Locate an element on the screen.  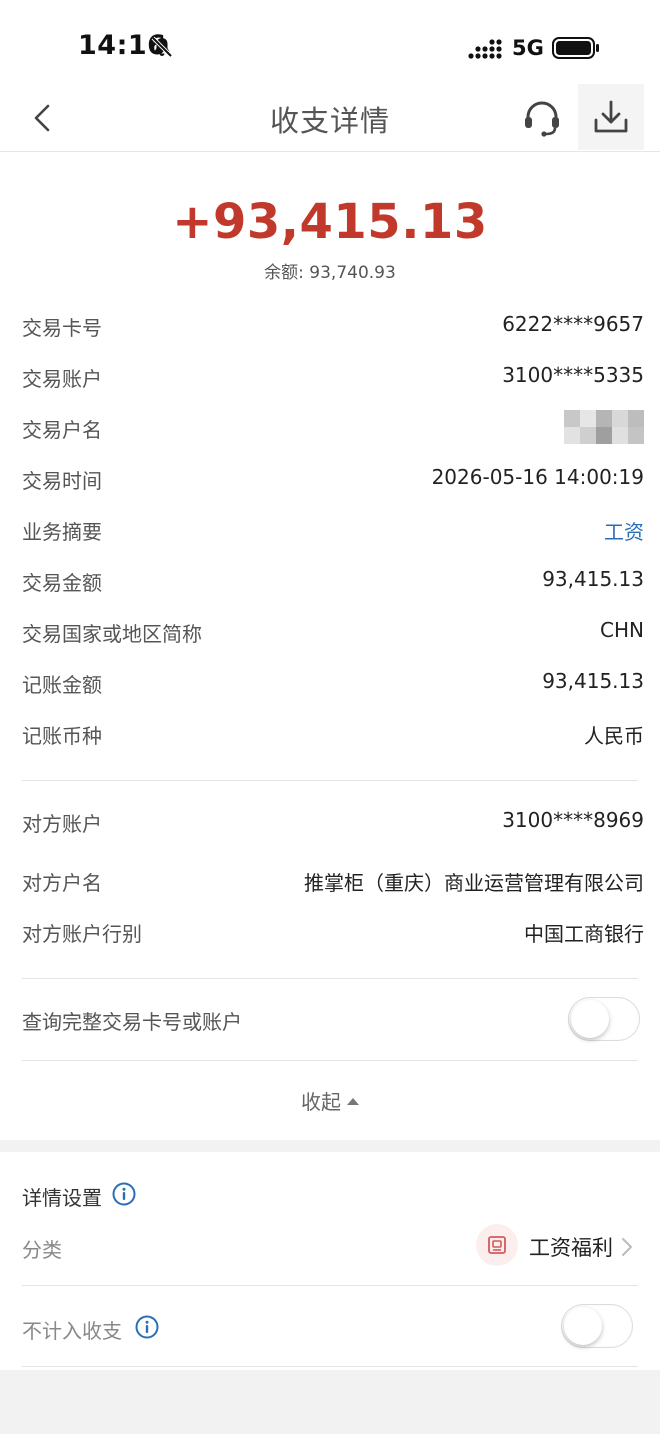
detail-label: 对方账户行别 is located at coordinates (82, 934).